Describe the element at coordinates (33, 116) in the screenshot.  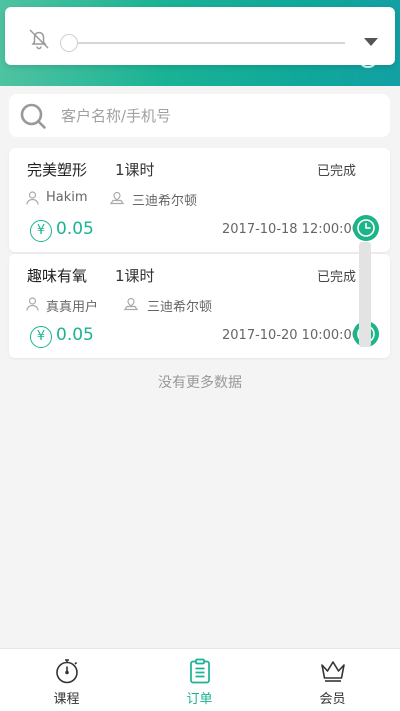
I see `search-icon` at that location.